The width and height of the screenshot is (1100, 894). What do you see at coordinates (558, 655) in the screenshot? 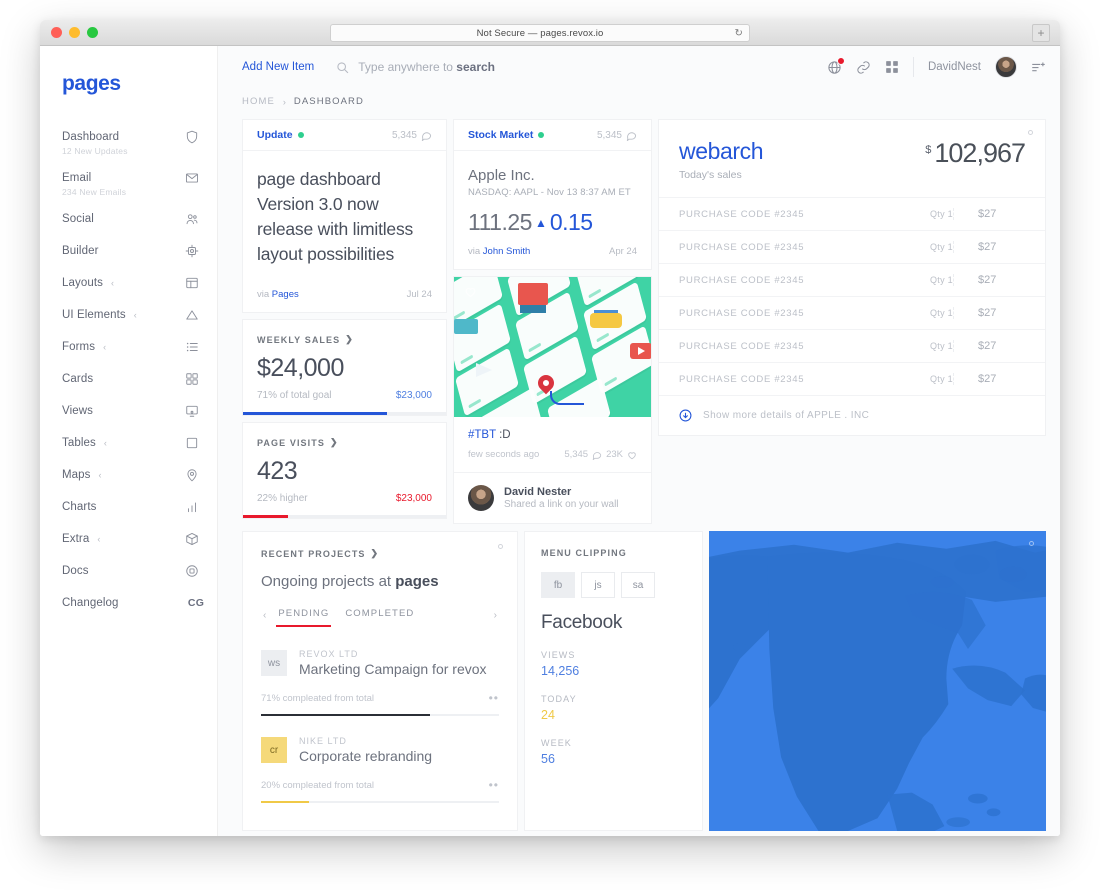
I see `stat-label: VIEWS` at bounding box center [558, 655].